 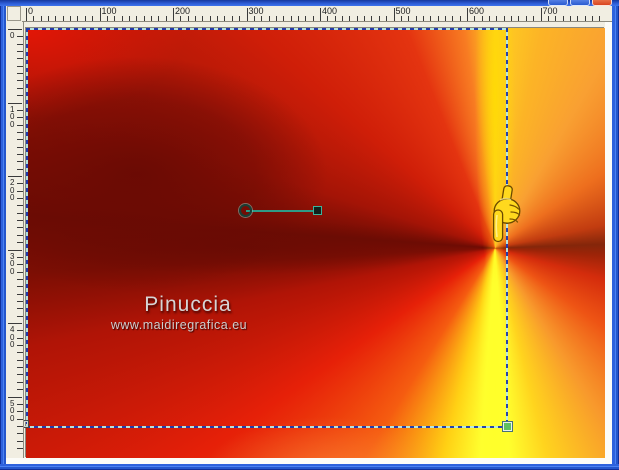 I want to click on ruler-label: 500, so click(x=403, y=11).